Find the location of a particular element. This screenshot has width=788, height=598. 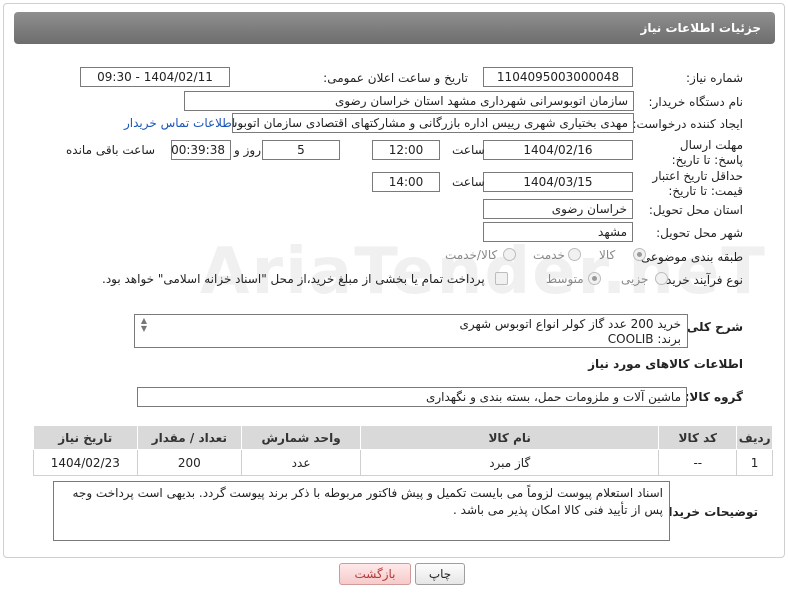

goods-group-label: گروه کالا: is located at coordinates (713, 397).